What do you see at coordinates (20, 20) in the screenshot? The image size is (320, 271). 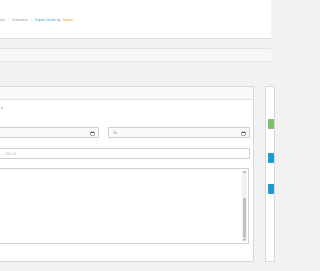 I see `breadcrumb-item-extension: Extension` at bounding box center [20, 20].